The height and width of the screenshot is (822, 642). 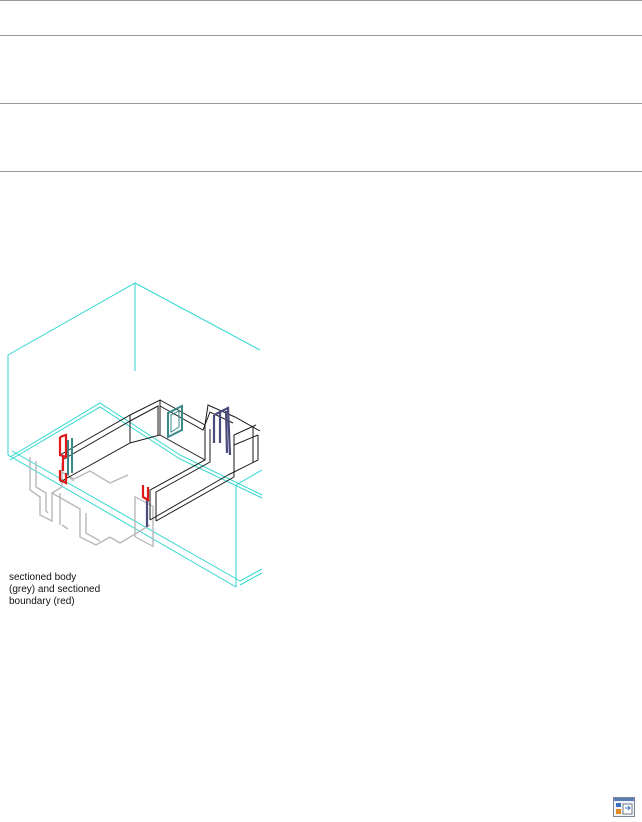 What do you see at coordinates (321, 171) in the screenshot?
I see `table-rule-bottom` at bounding box center [321, 171].